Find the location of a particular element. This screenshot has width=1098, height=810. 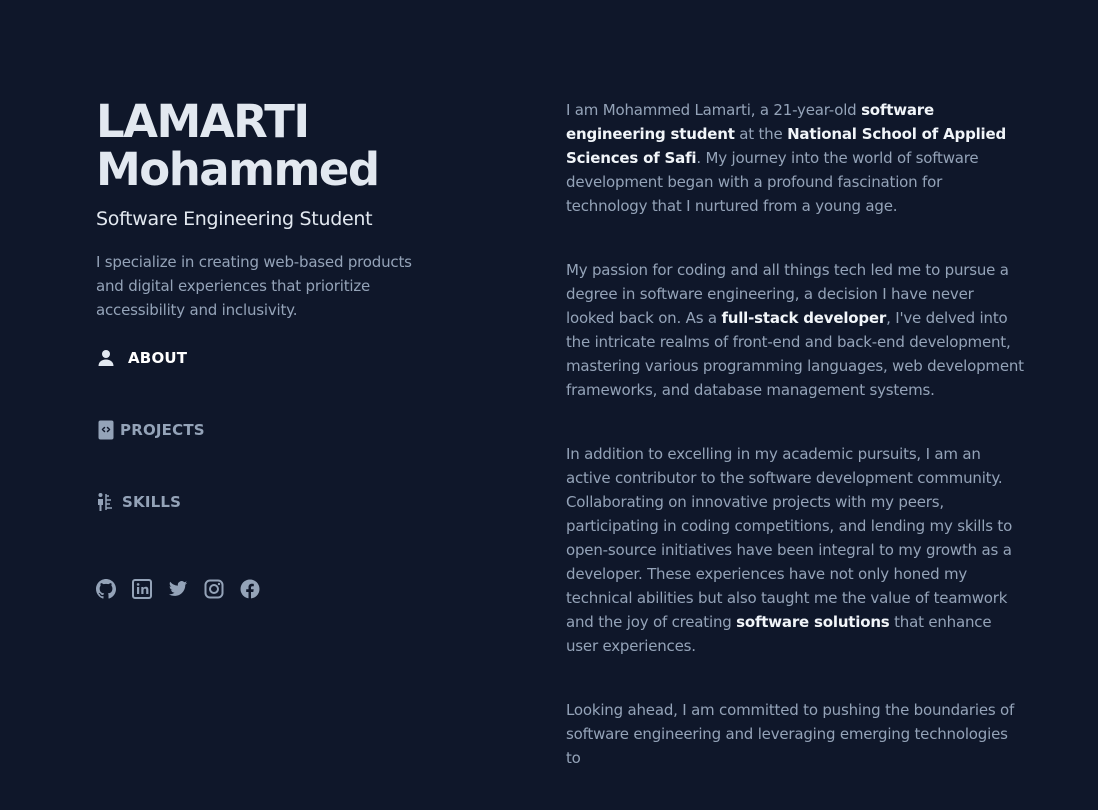

github-icon is located at coordinates (106, 589).